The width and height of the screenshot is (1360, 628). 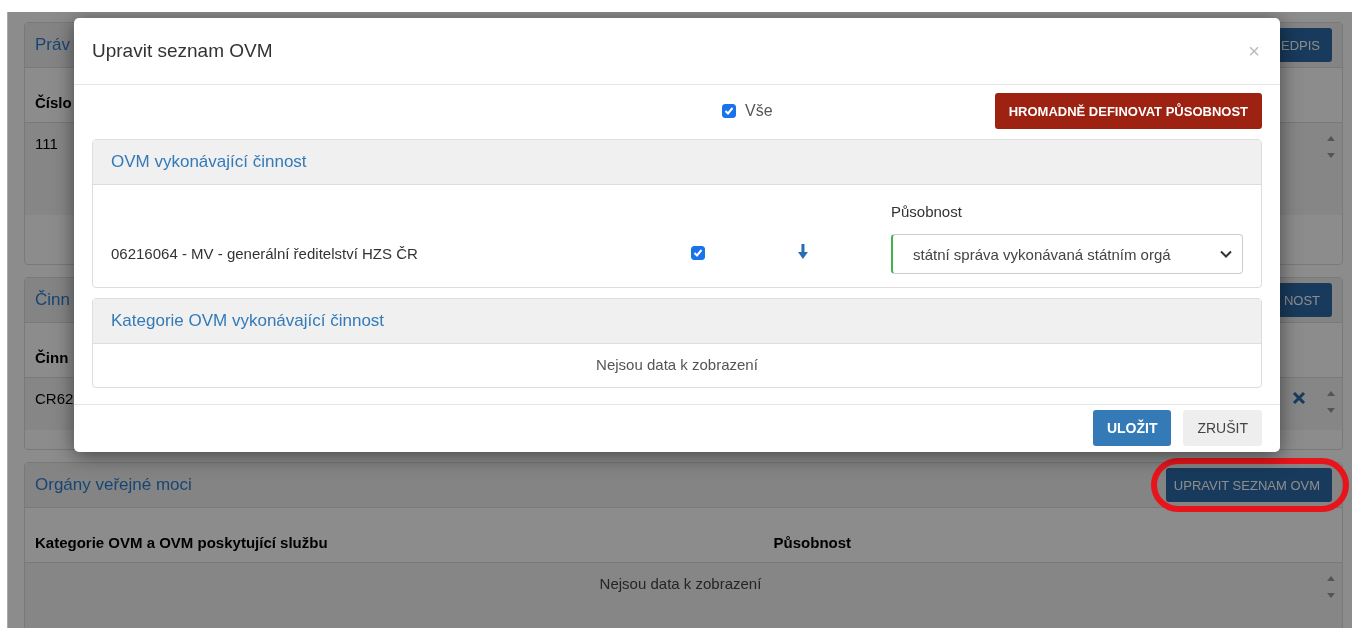 What do you see at coordinates (53, 102) in the screenshot?
I see `column-header: Číslo` at bounding box center [53, 102].